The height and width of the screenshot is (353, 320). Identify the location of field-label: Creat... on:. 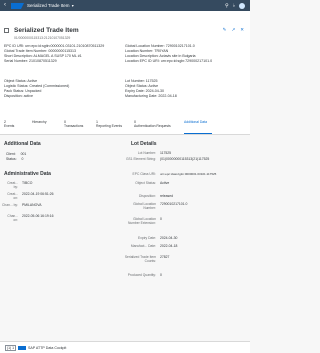
(12, 196).